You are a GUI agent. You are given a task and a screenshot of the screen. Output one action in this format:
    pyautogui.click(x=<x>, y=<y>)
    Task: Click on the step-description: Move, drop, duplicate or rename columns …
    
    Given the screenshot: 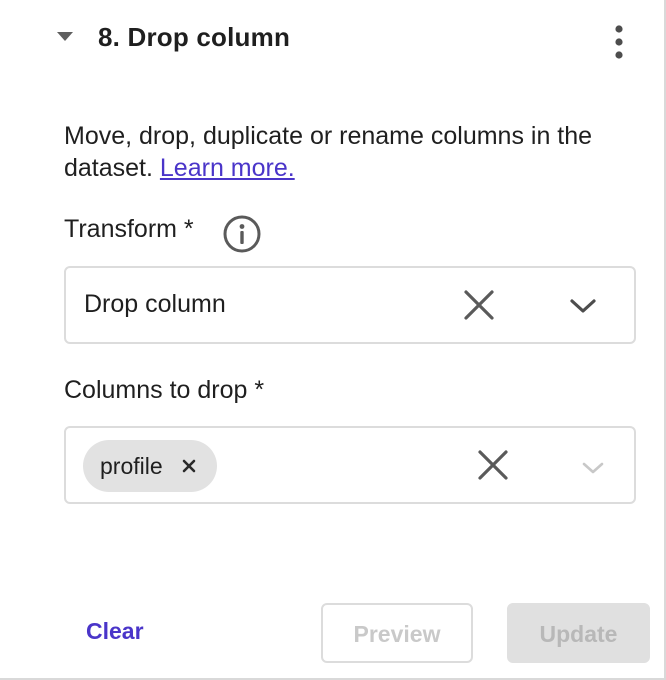 What is the action you would take?
    pyautogui.click(x=349, y=152)
    